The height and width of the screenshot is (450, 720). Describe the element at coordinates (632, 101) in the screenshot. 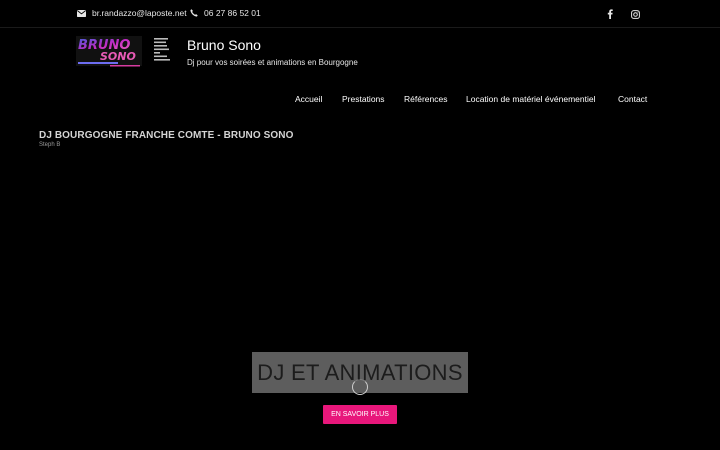

I see `nav-item-contact: Contact` at that location.